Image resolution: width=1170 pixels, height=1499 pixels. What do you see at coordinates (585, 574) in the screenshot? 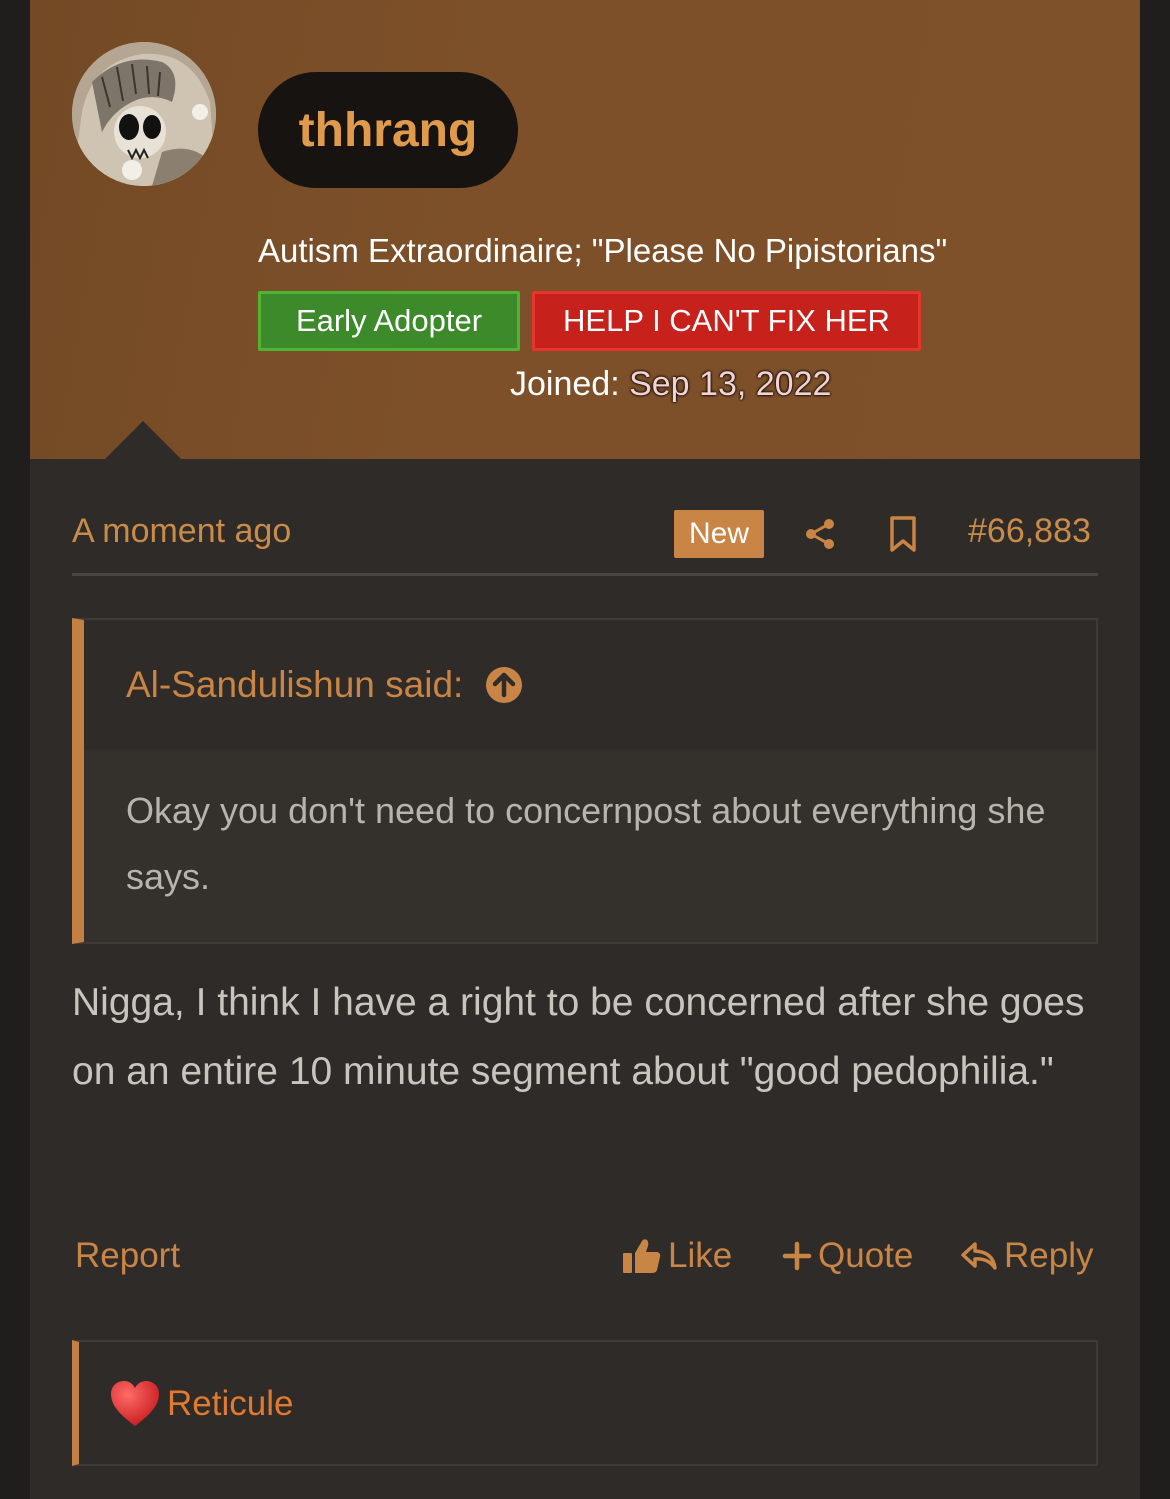
I see `divider` at bounding box center [585, 574].